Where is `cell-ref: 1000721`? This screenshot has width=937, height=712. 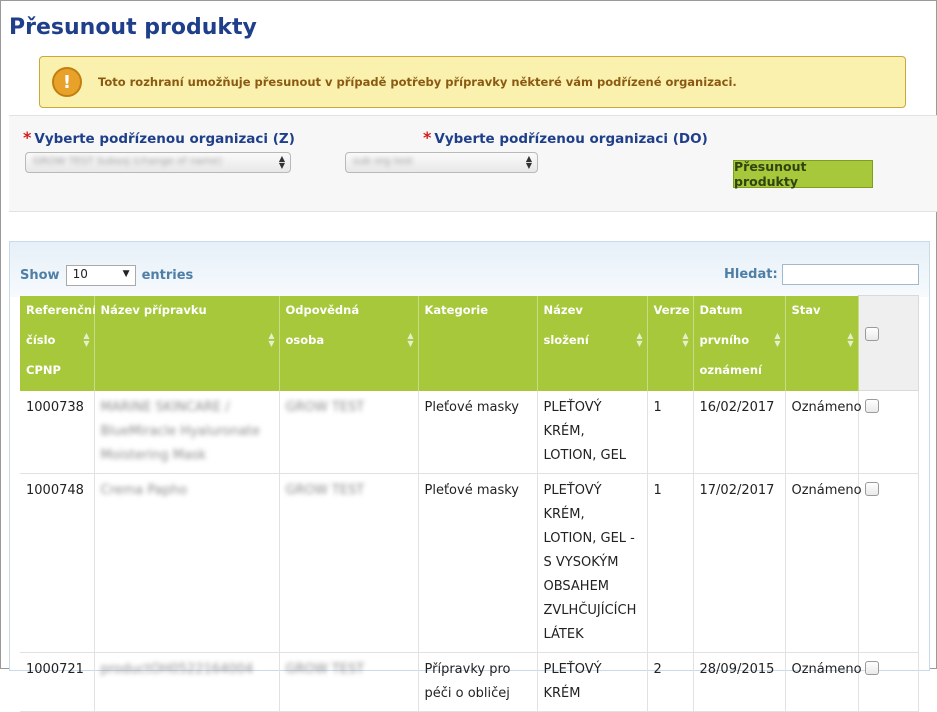 cell-ref: 1000721 is located at coordinates (57, 682).